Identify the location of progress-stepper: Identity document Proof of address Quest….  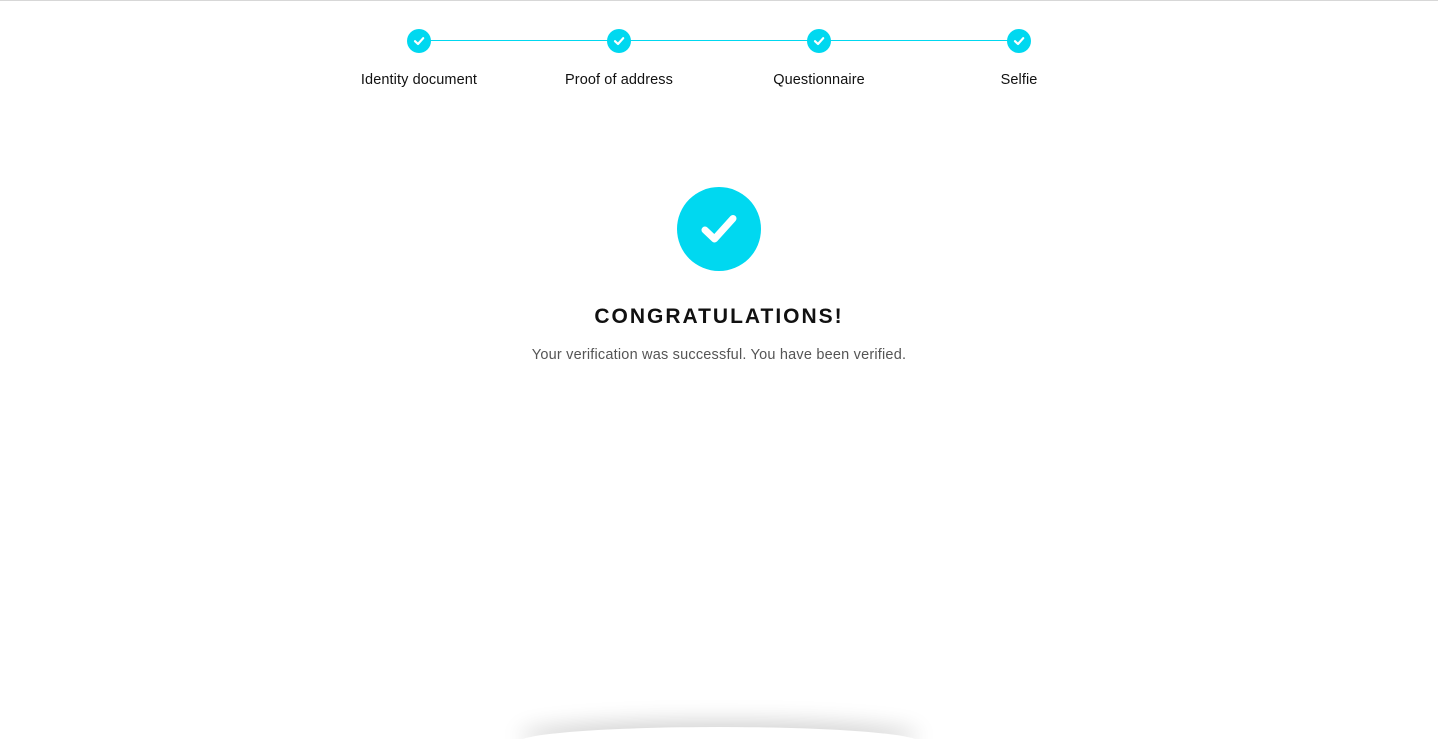
(719, 56).